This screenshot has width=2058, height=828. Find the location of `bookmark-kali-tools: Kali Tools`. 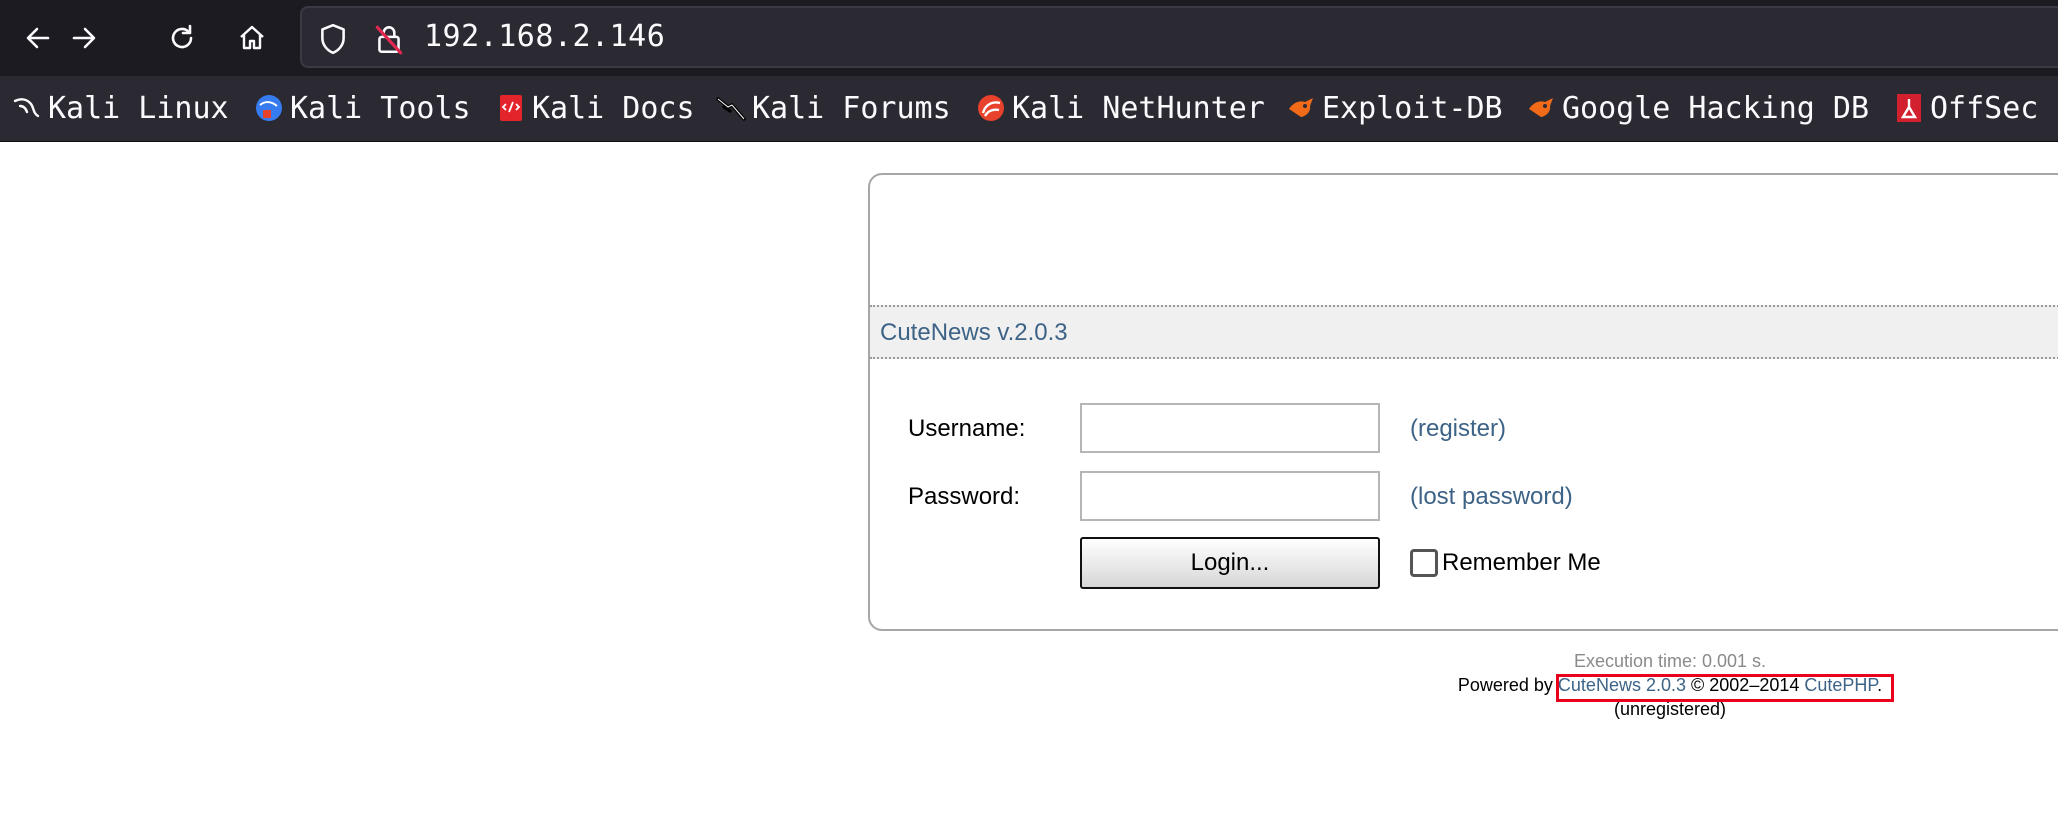

bookmark-kali-tools: Kali Tools is located at coordinates (362, 108).